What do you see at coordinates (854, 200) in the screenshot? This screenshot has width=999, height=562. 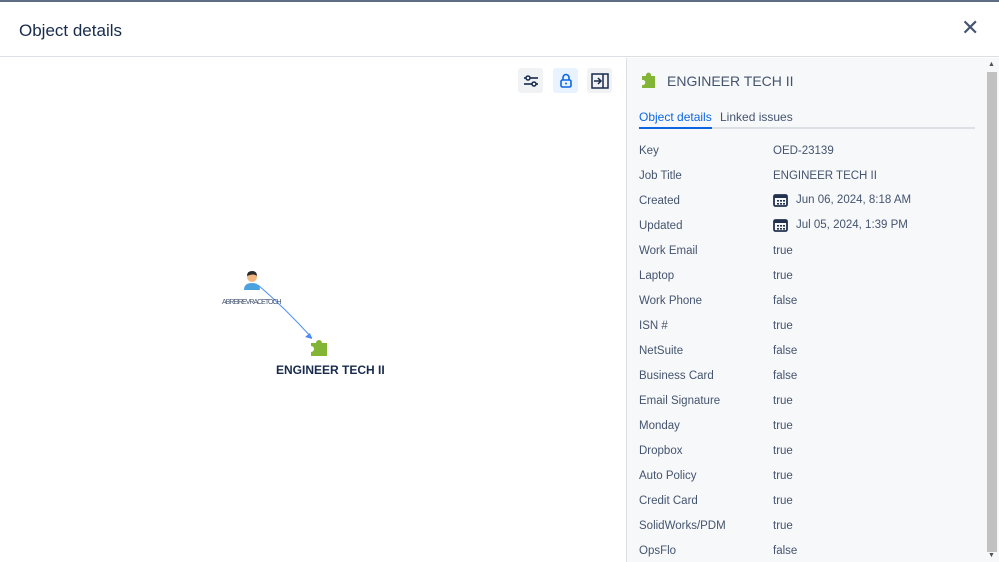 I see `field-value-text: Jun 06, 2024, 8:18 AM` at bounding box center [854, 200].